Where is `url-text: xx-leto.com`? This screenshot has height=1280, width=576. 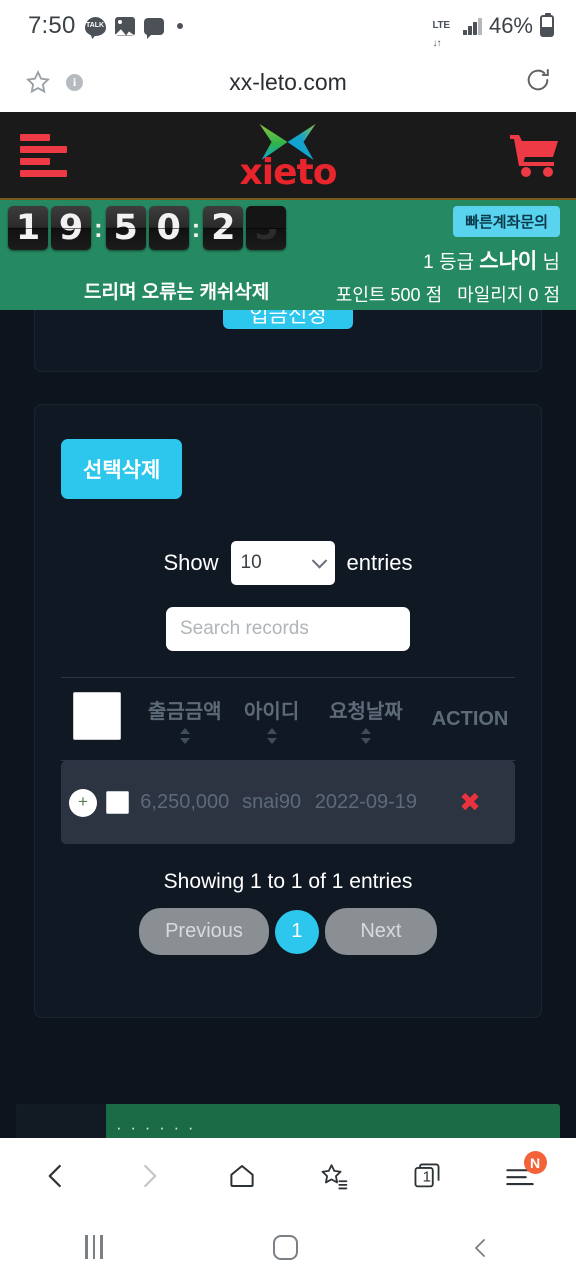
url-text: xx-leto.com is located at coordinates (288, 82).